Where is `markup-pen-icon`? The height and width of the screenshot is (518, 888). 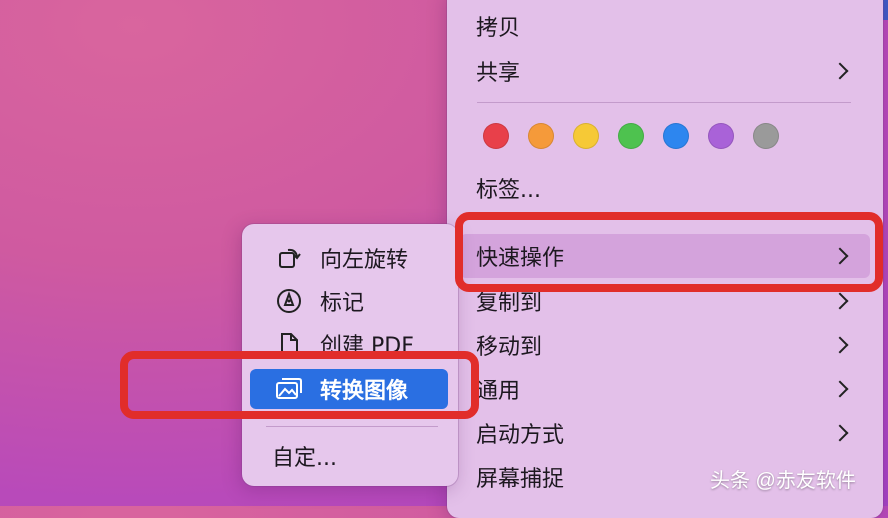
markup-pen-icon is located at coordinates (289, 301).